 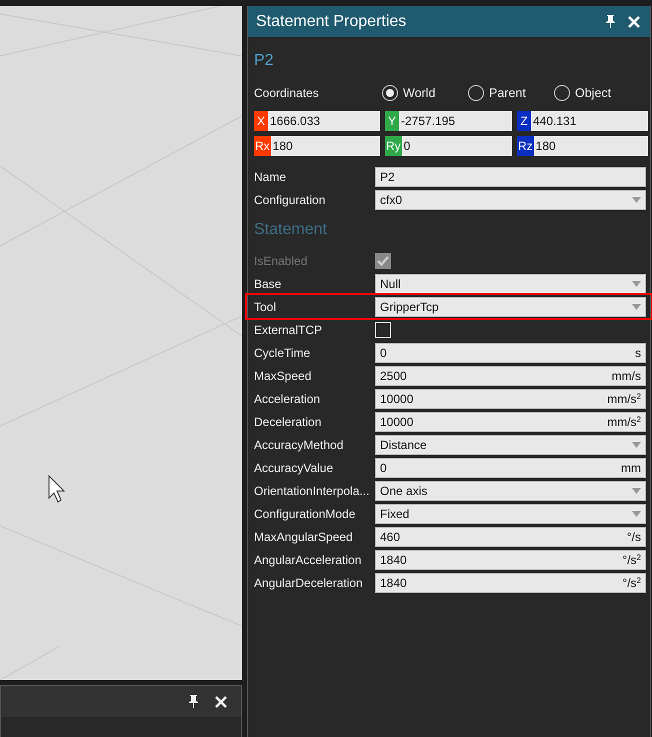 I want to click on property-label: MaxAngularSpeed, so click(x=304, y=537).